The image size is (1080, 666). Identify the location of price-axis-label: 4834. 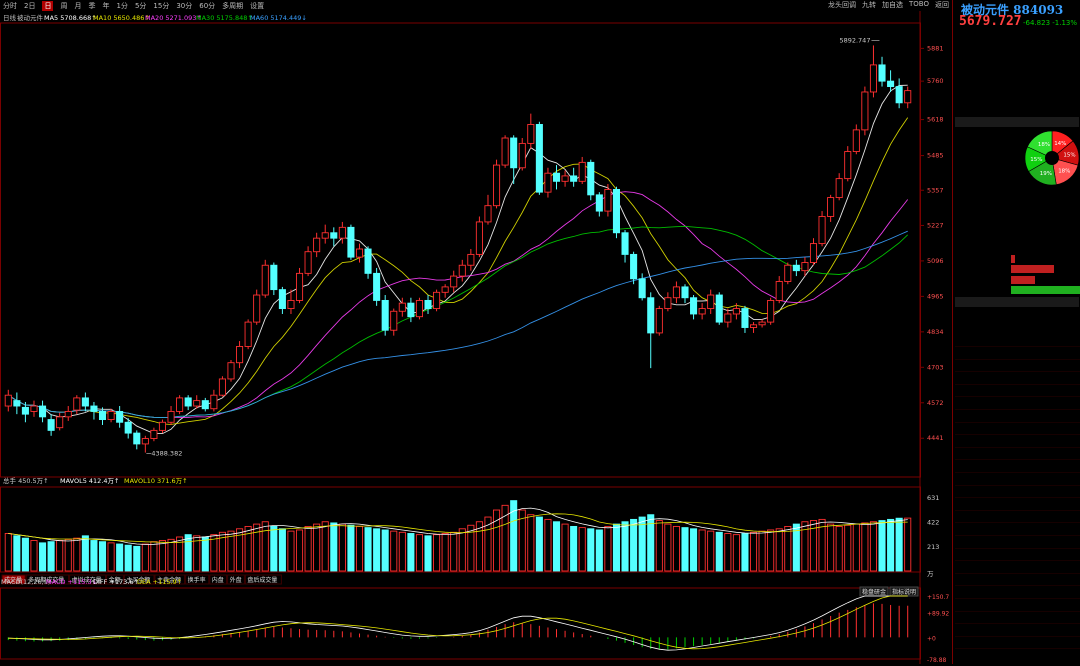
(935, 332).